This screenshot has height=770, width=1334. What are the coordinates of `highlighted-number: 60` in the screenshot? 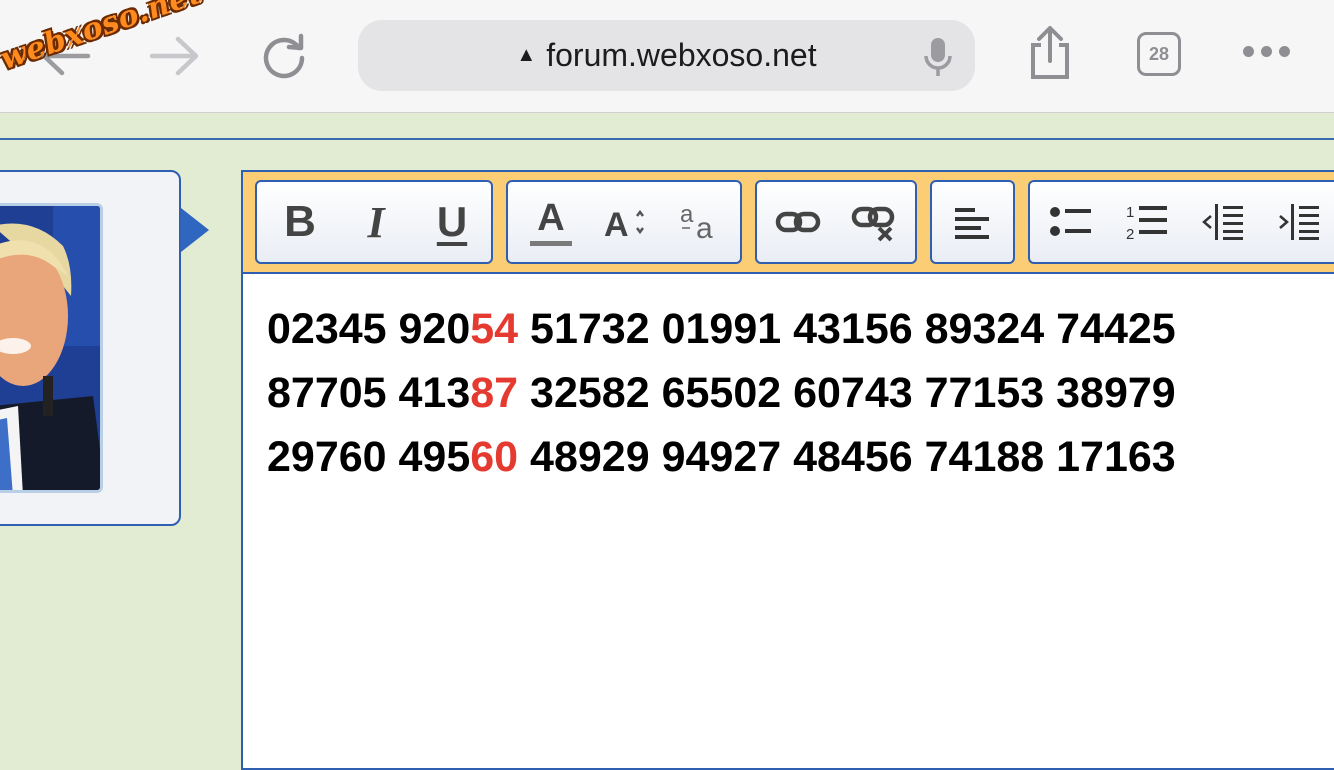 It's located at (494, 457).